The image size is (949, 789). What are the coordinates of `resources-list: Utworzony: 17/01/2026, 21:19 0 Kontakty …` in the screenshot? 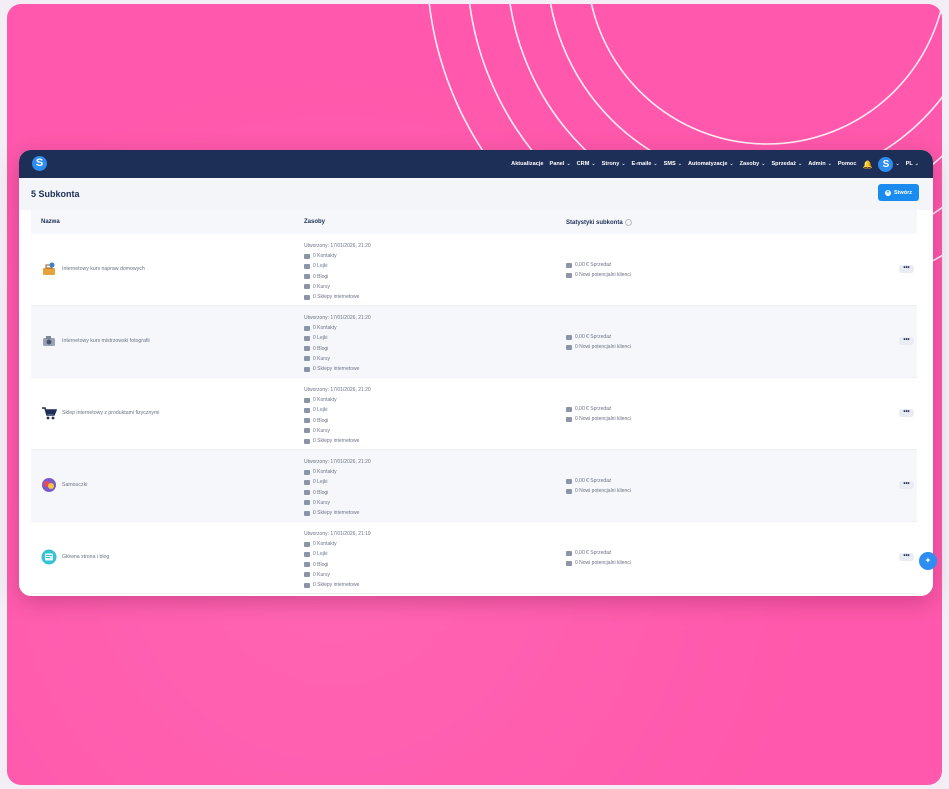 It's located at (337, 560).